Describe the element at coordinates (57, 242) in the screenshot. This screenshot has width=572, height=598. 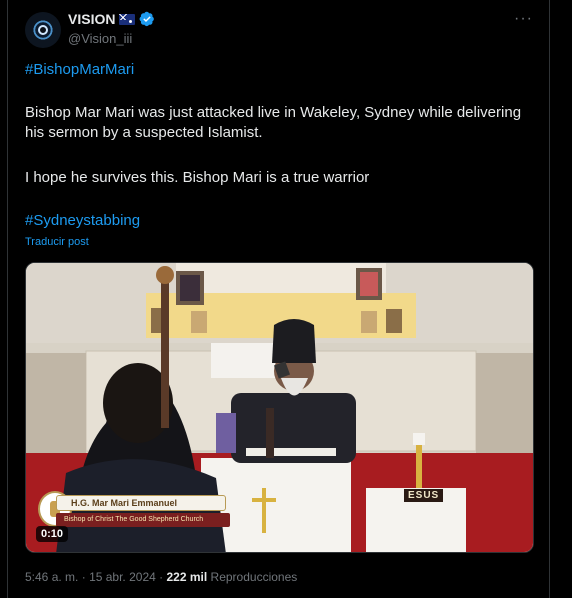
I see `translate-post-link: Traducir post` at that location.